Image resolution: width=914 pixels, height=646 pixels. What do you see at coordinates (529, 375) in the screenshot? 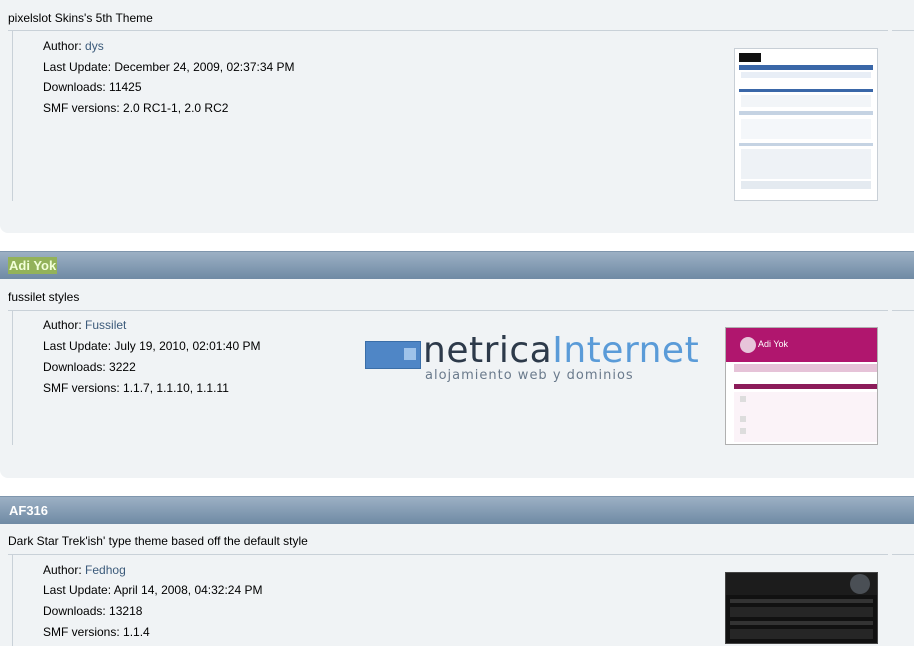
I see `ad-tagline: alojamiento web y dominios` at bounding box center [529, 375].